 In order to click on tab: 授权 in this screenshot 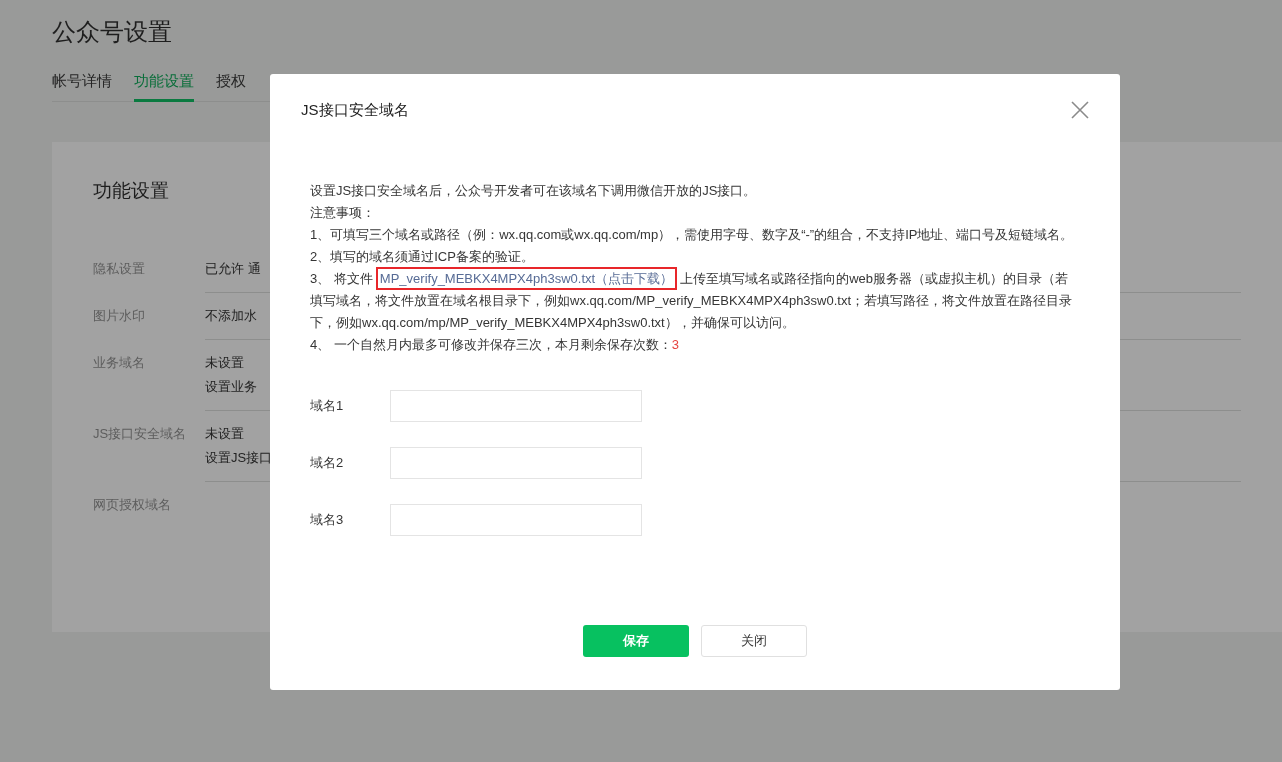, I will do `click(231, 87)`.